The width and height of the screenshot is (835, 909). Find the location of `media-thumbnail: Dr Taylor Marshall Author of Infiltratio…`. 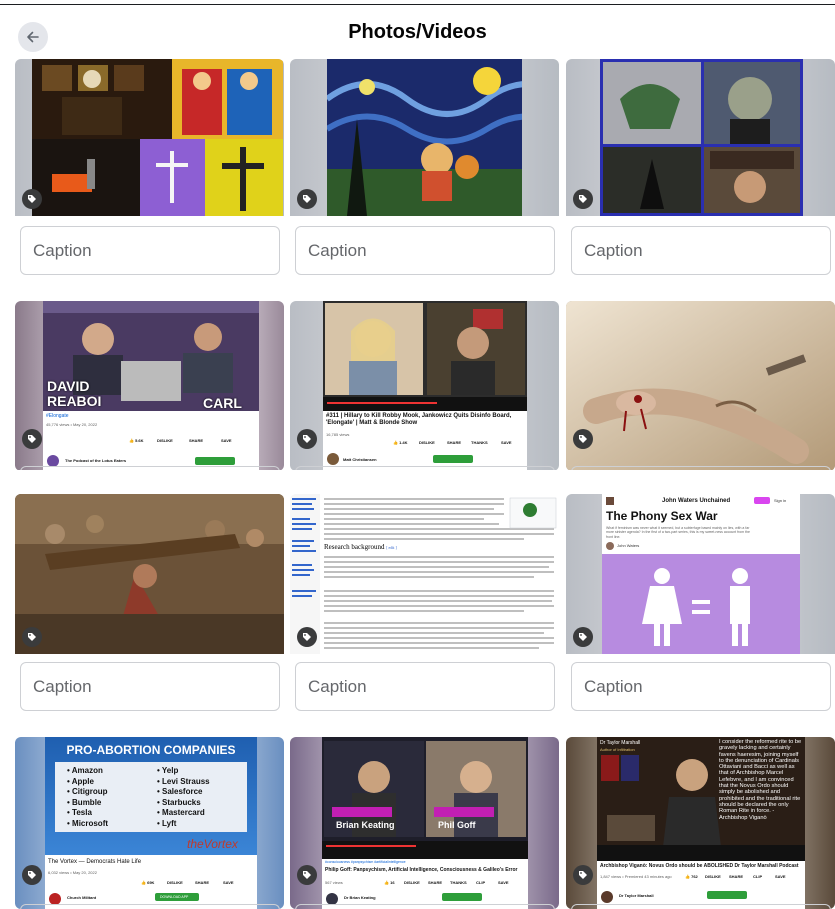

media-thumbnail: Dr Taylor Marshall Author of Infiltratio… is located at coordinates (700, 823).